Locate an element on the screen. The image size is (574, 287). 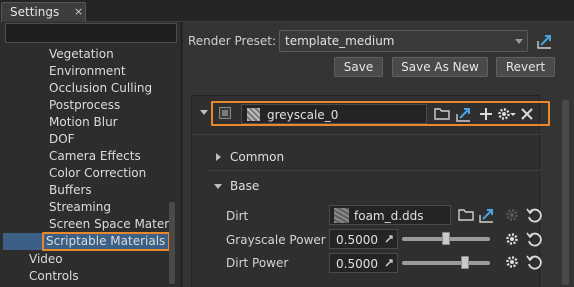
material-name-field: greyscale_0 is located at coordinates (334, 114).